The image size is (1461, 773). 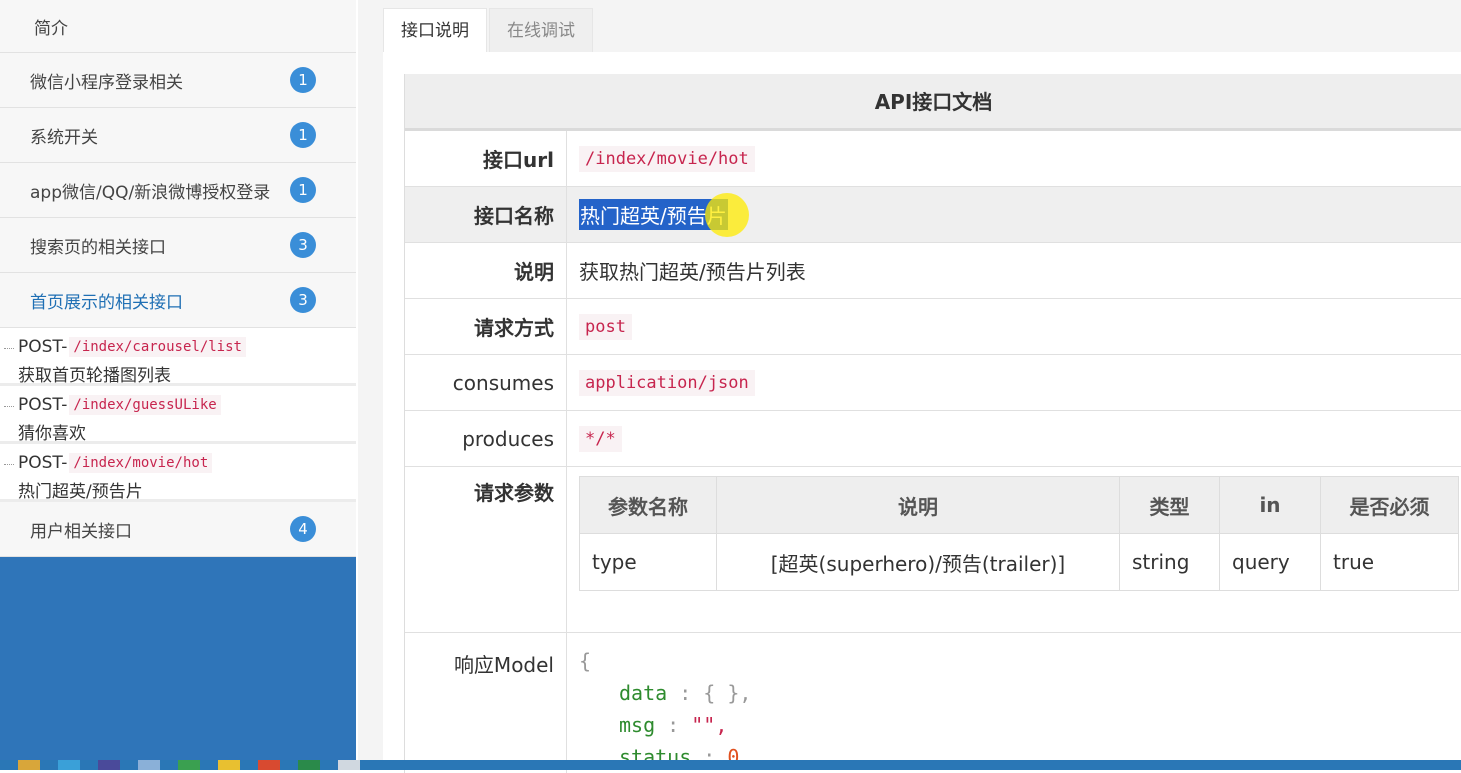 I want to click on param-required: true, so click(x=1389, y=562).